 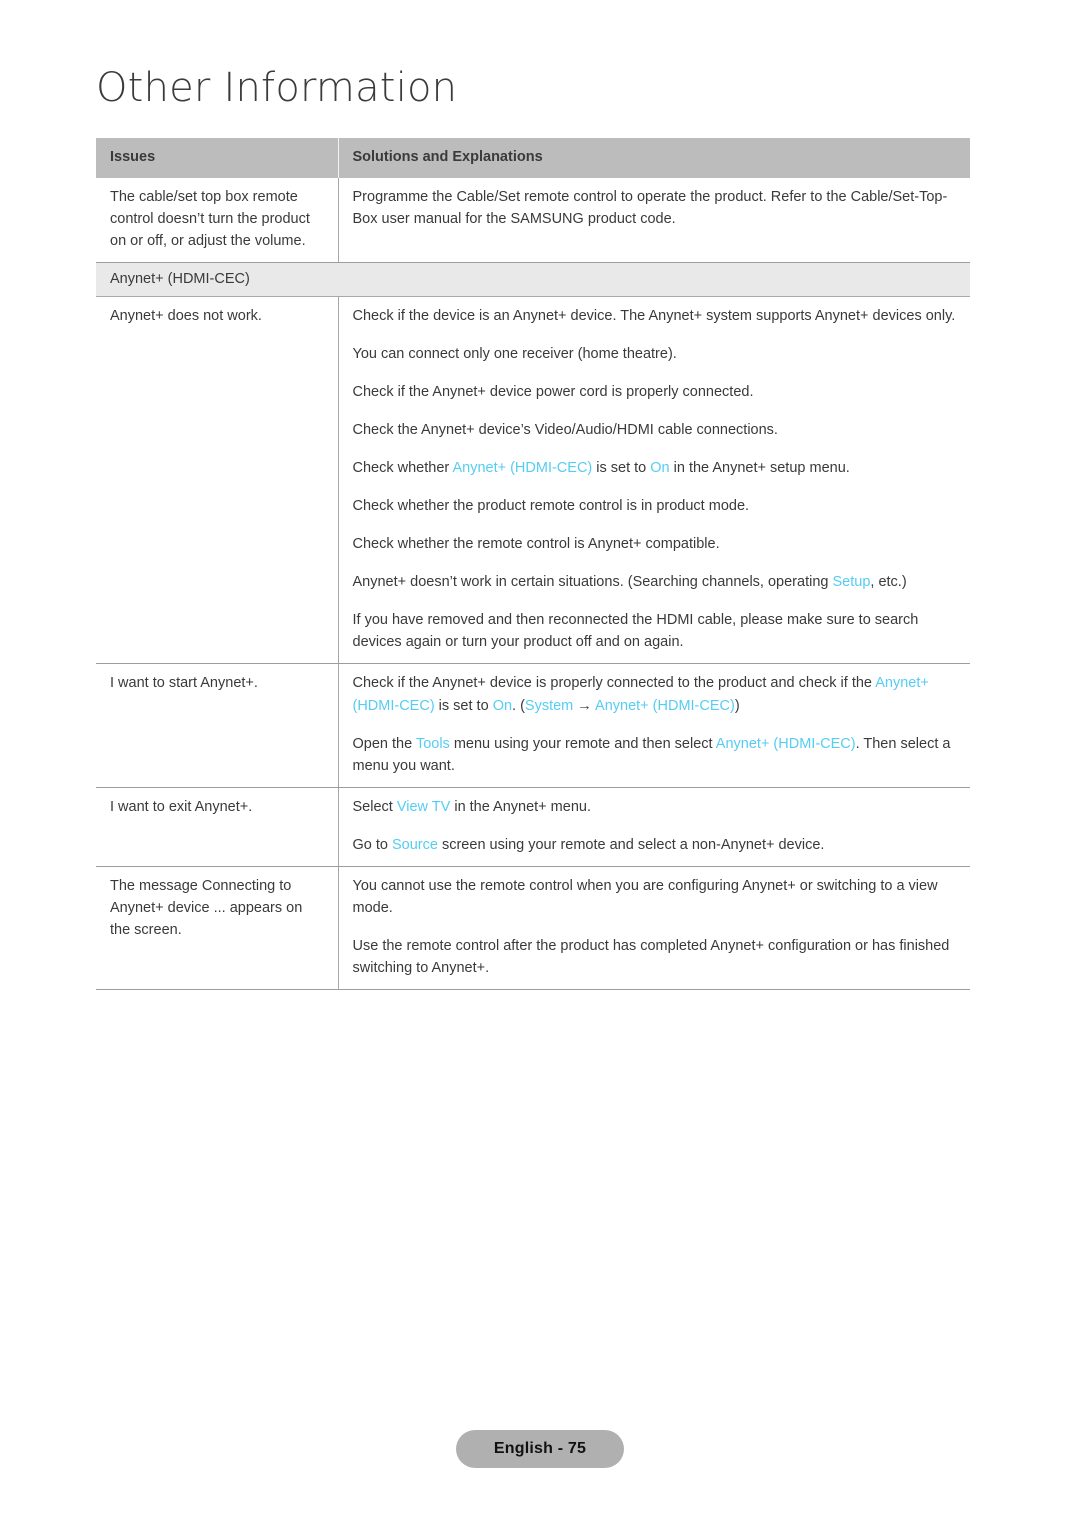 I want to click on menu-reference-link: Tools, so click(x=432, y=743).